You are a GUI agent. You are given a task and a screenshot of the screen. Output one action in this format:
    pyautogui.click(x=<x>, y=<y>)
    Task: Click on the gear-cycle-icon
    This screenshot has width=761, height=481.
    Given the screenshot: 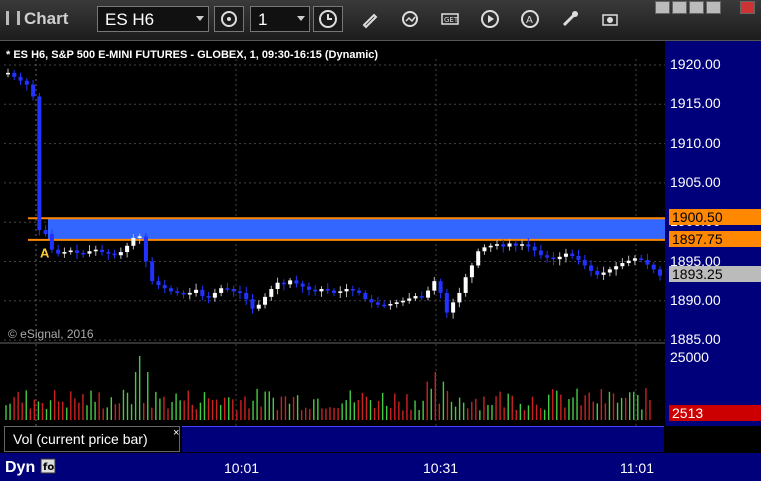 What is the action you would take?
    pyautogui.click(x=229, y=19)
    